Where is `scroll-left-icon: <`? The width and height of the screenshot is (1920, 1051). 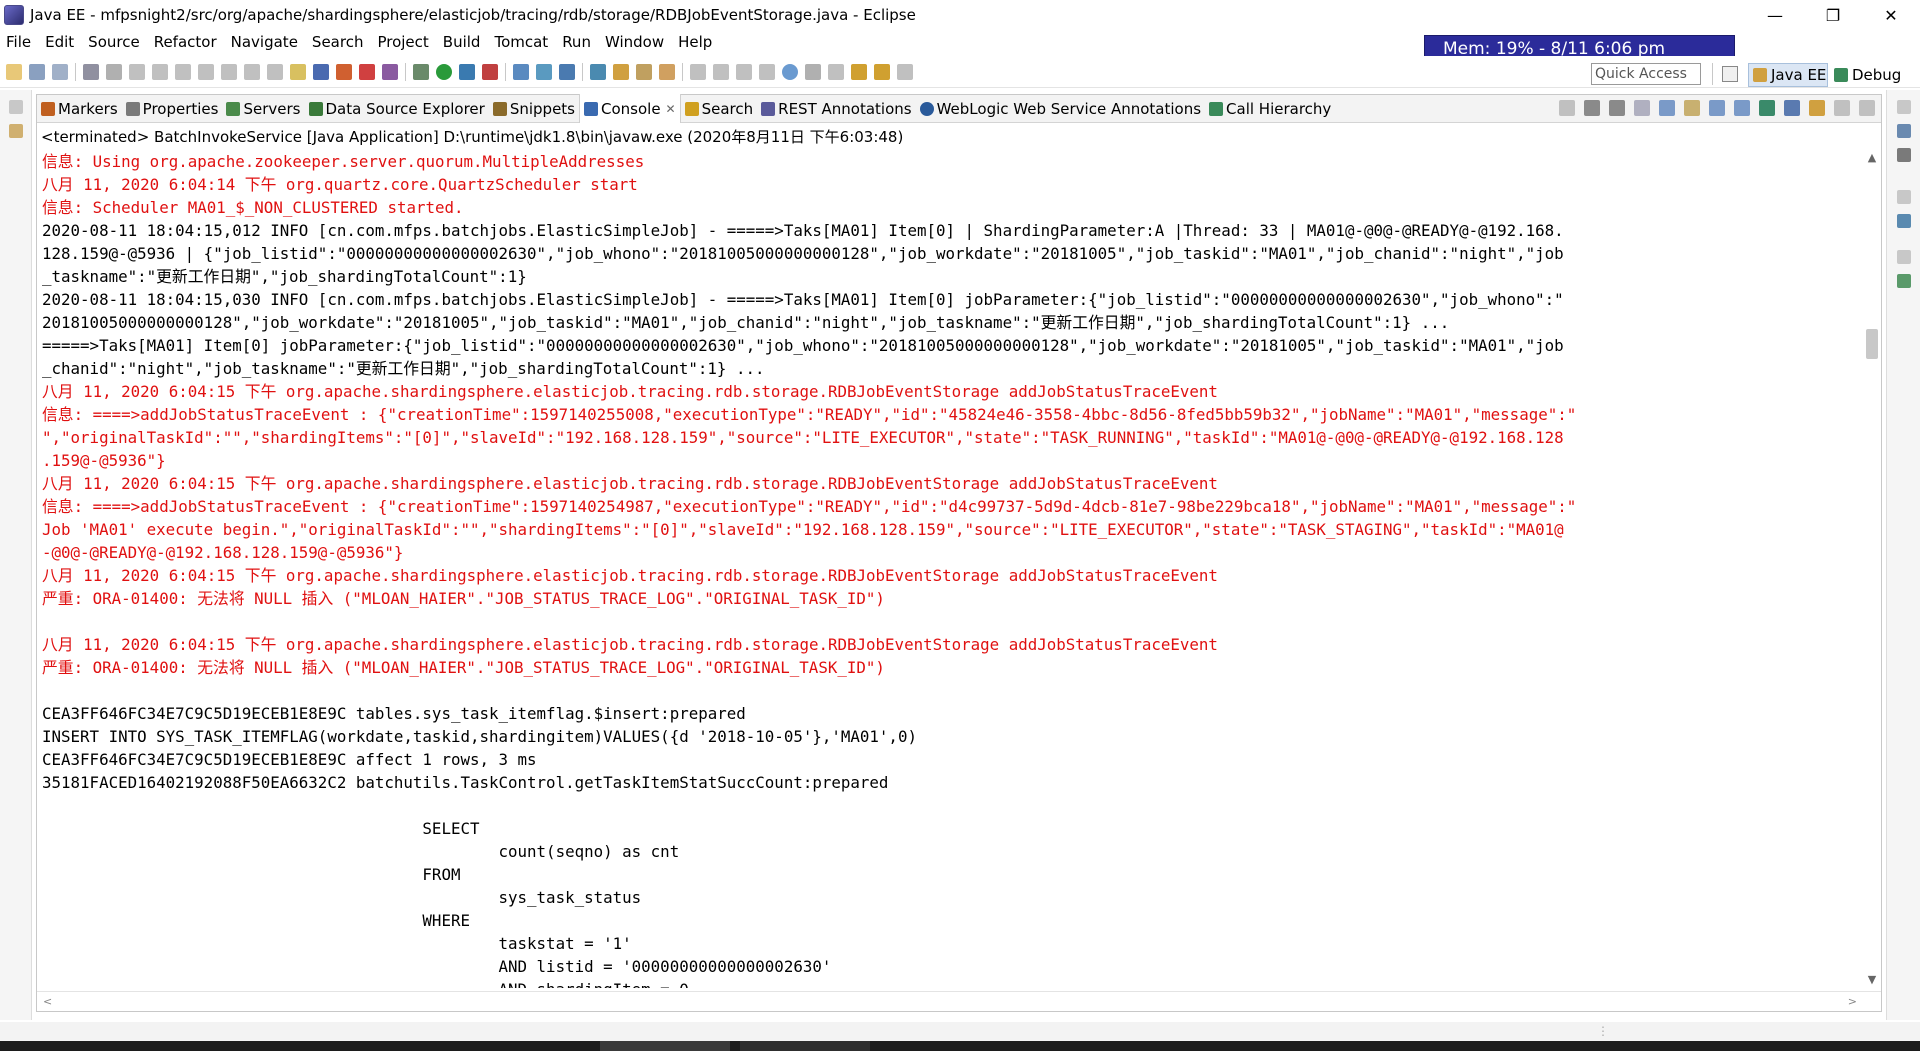
scroll-left-icon: < is located at coordinates (47, 1001).